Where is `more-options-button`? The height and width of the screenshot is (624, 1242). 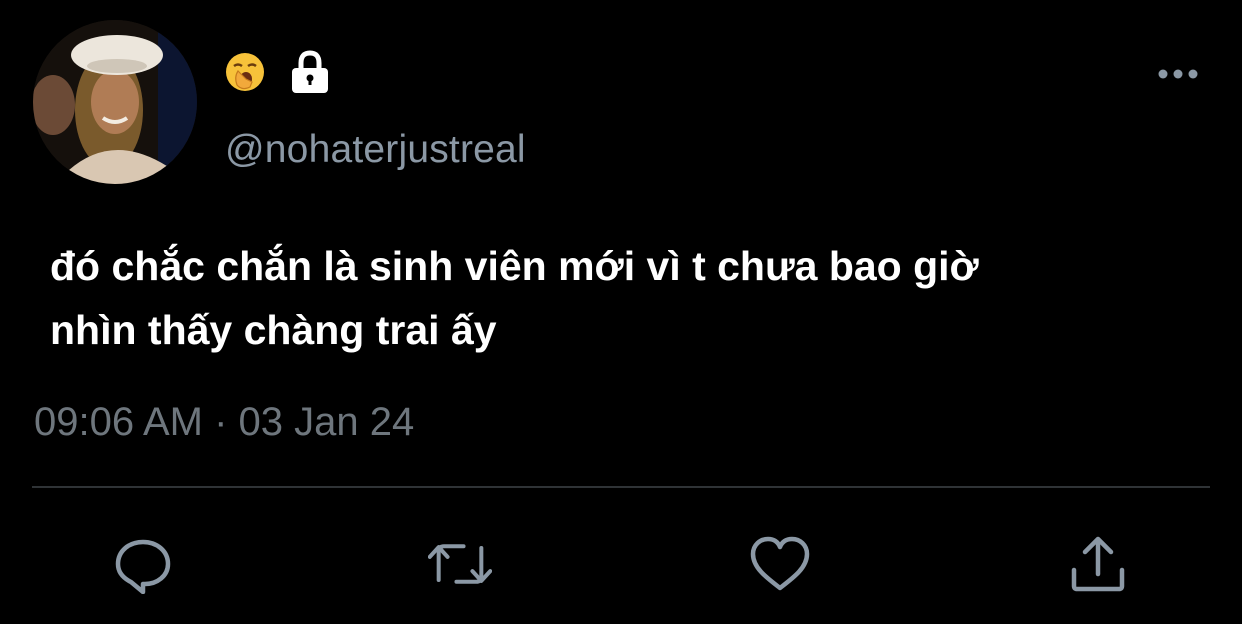
more-options-button is located at coordinates (1178, 74).